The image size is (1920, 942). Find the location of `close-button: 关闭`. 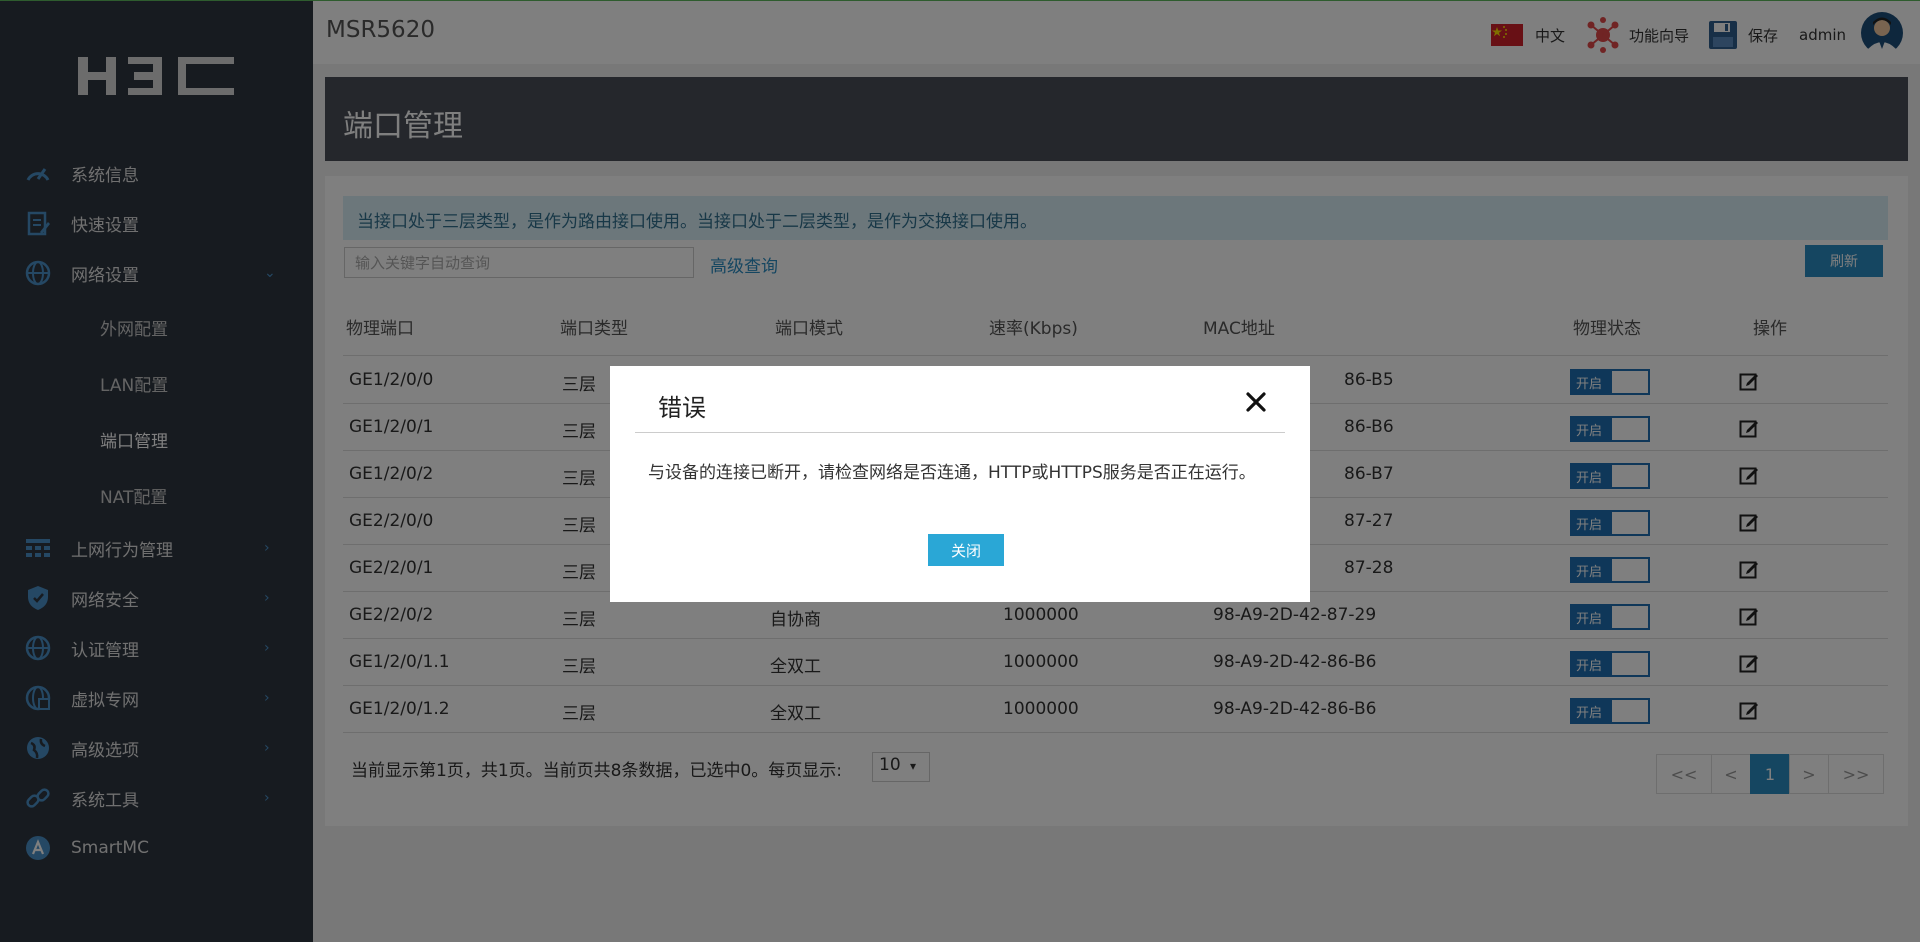

close-button: 关闭 is located at coordinates (966, 550).